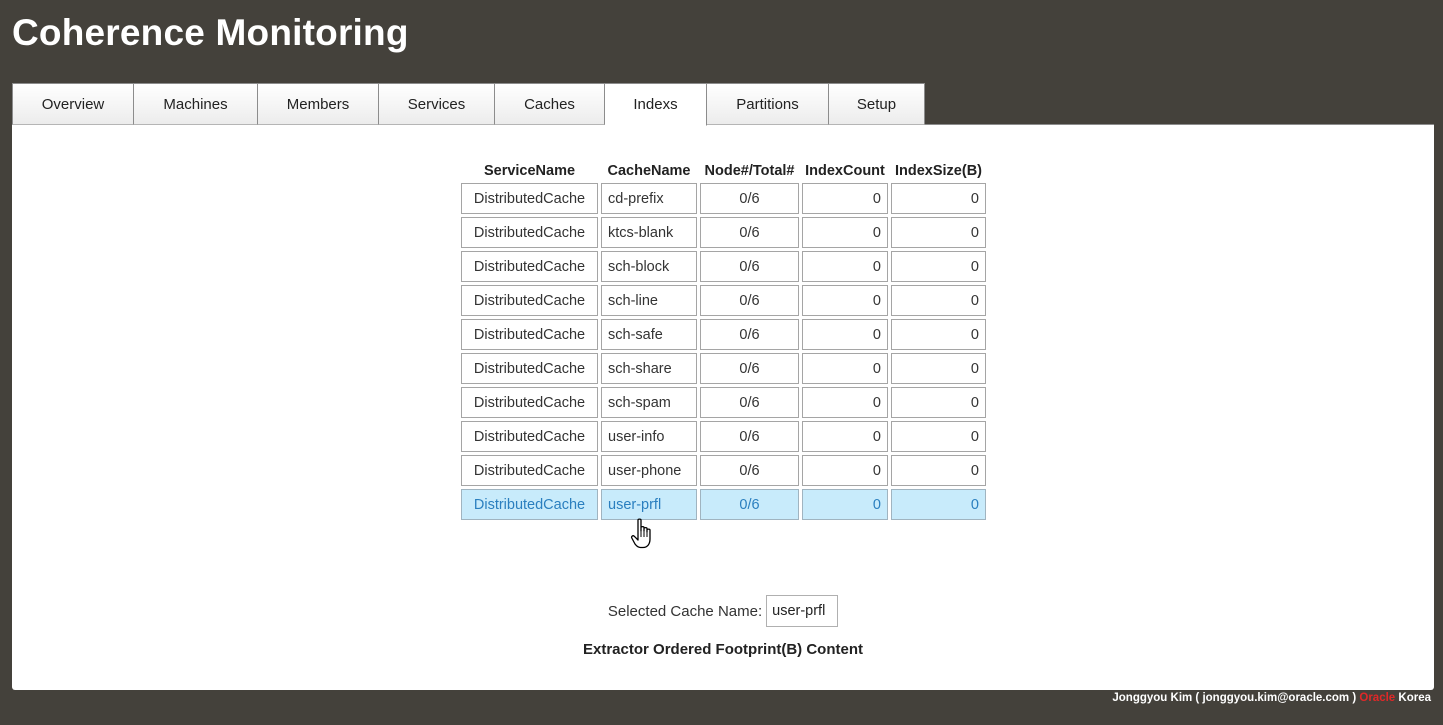 This screenshot has height=725, width=1443. What do you see at coordinates (640, 533) in the screenshot?
I see `hand-pointer-icon` at bounding box center [640, 533].